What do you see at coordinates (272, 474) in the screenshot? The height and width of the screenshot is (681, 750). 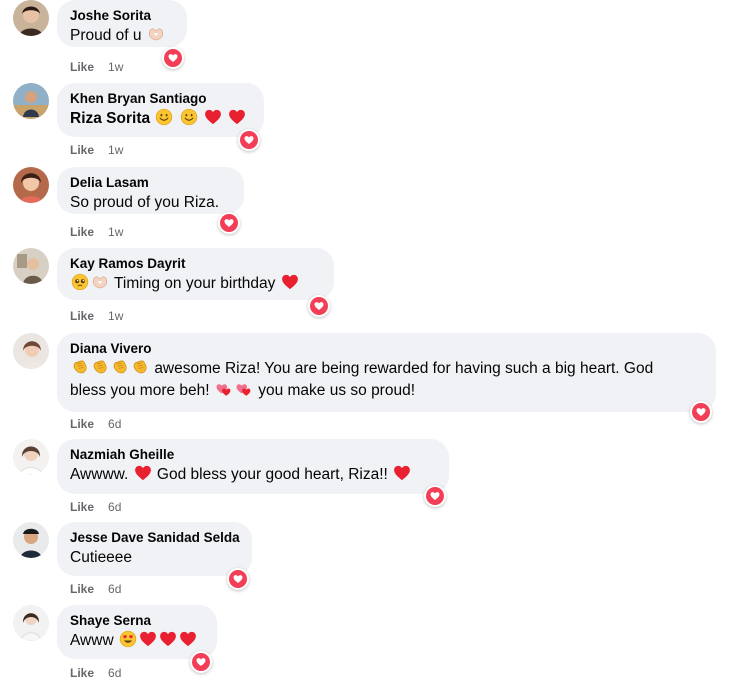 I see `comment-text-end: God bless your good heart, Riza!!` at bounding box center [272, 474].